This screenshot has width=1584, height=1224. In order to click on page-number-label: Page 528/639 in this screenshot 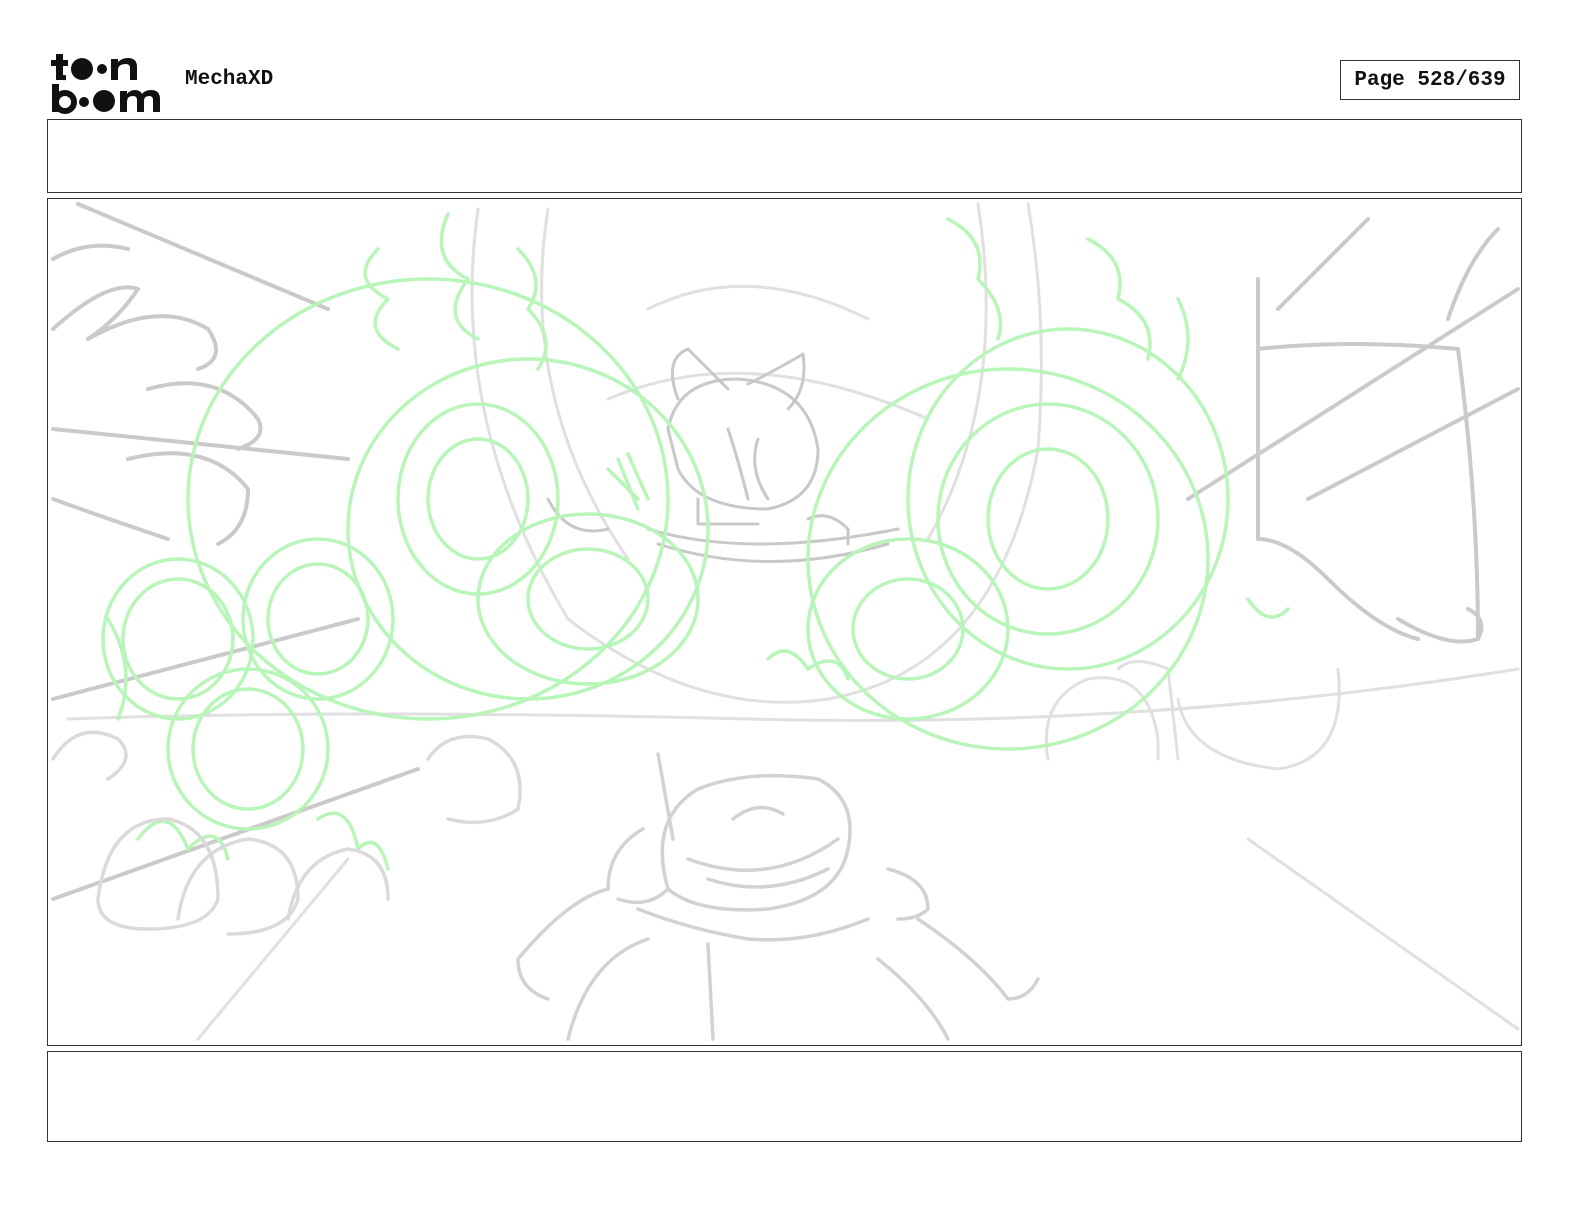, I will do `click(1430, 80)`.